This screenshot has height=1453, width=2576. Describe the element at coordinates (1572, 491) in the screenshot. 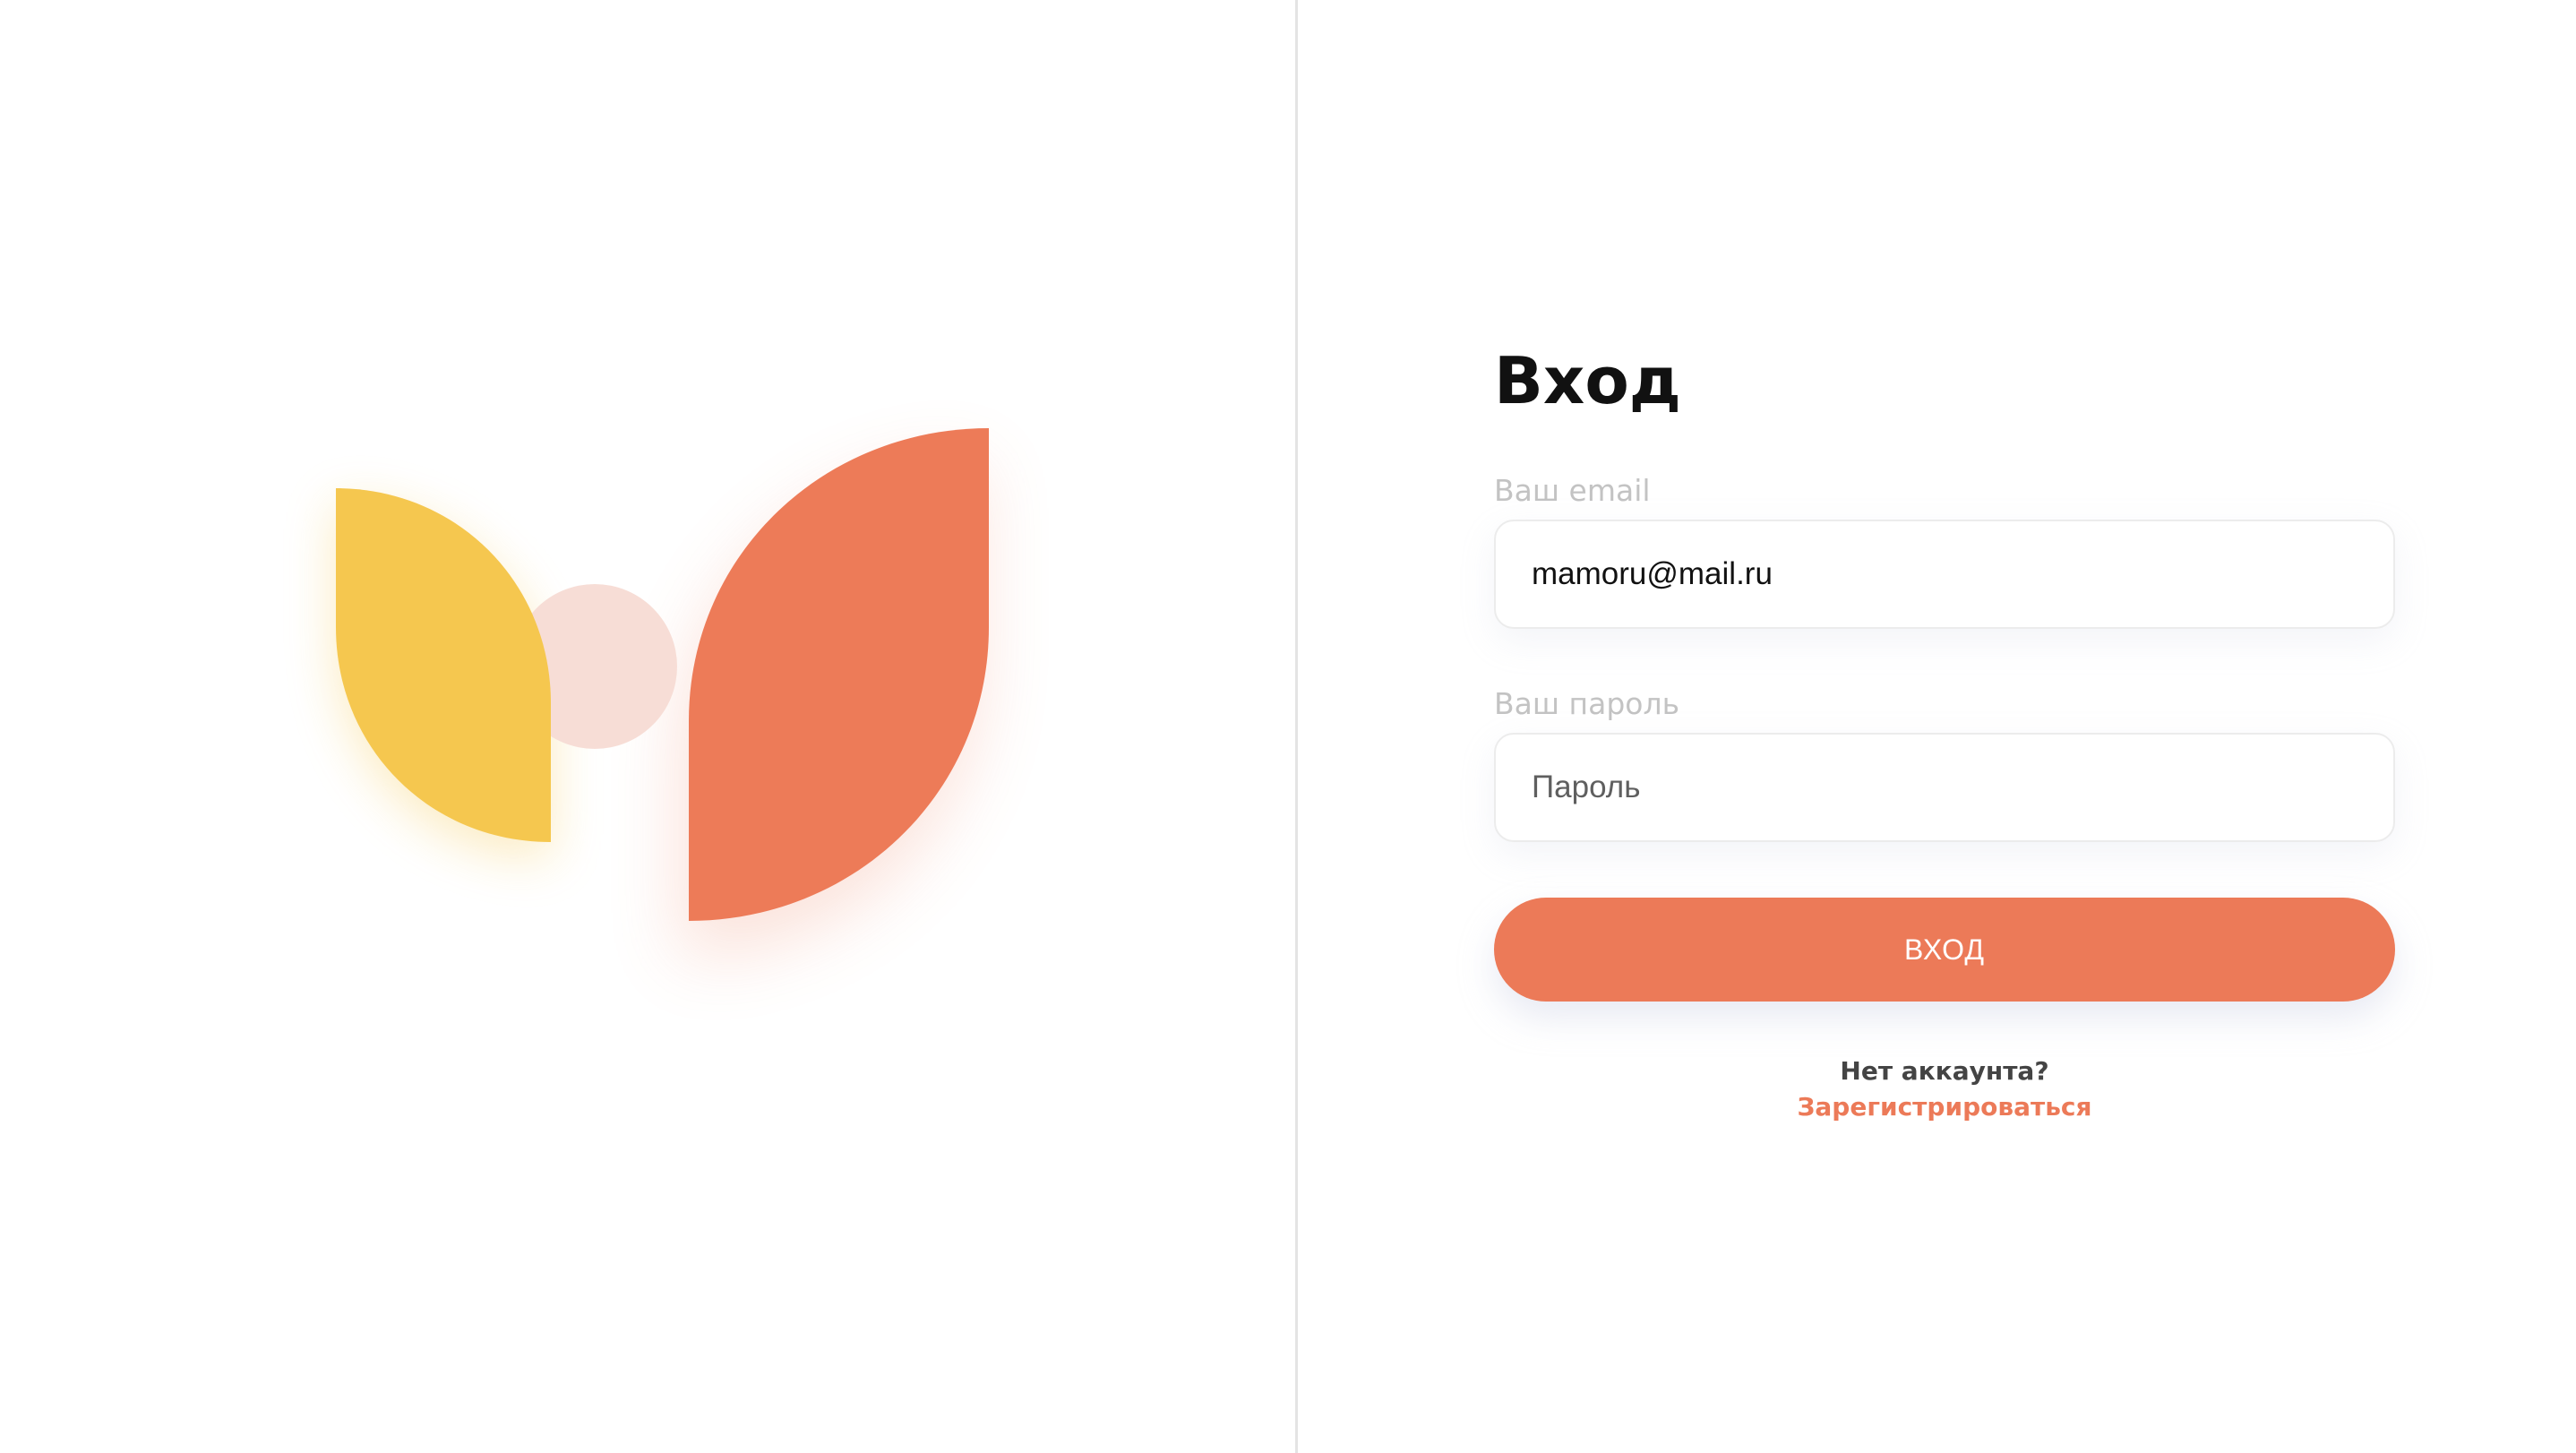

I see `email-label: Ваш email` at that location.